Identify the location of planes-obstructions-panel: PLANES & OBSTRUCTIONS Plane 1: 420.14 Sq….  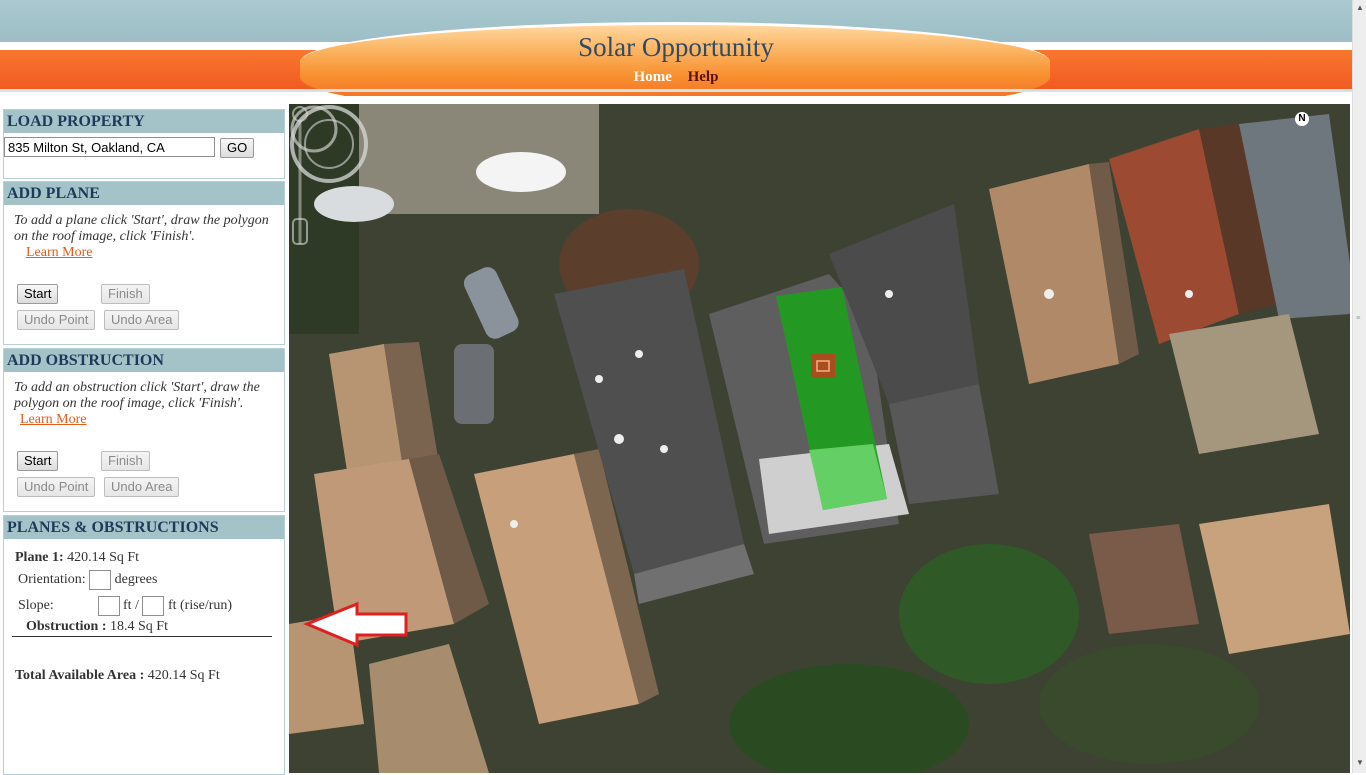
(144, 645).